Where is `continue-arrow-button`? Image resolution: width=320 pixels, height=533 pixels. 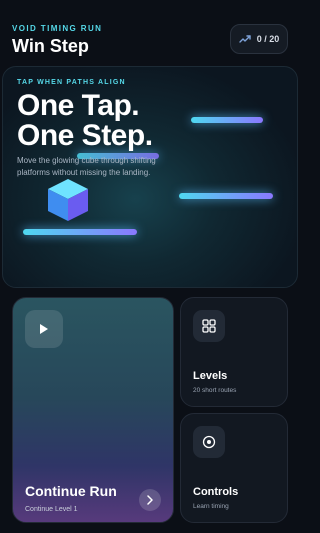 continue-arrow-button is located at coordinates (150, 500).